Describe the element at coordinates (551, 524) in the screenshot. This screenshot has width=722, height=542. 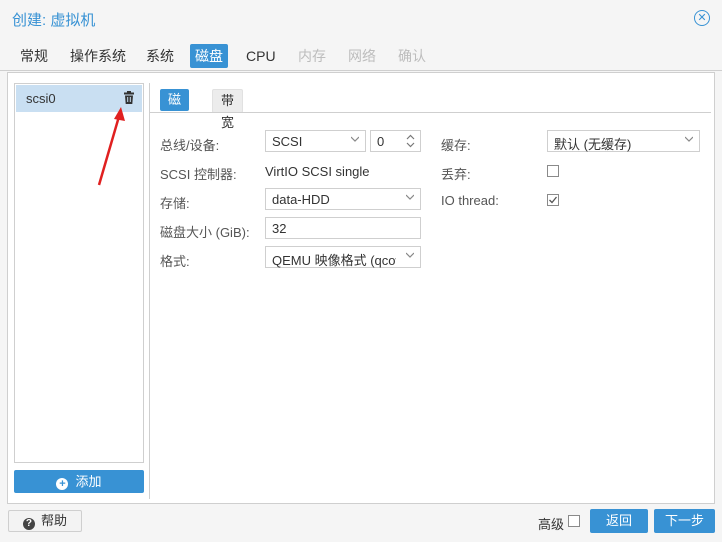
I see `advanced-label: 高级` at that location.